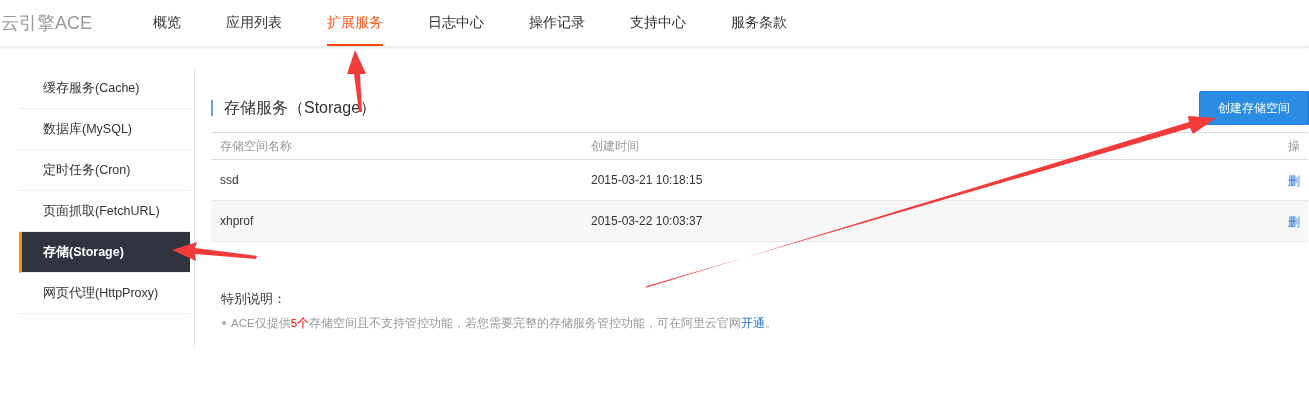 The width and height of the screenshot is (1309, 404). Describe the element at coordinates (647, 221) in the screenshot. I see `table-cell-text: 2015-03-22 10:03:37` at that location.